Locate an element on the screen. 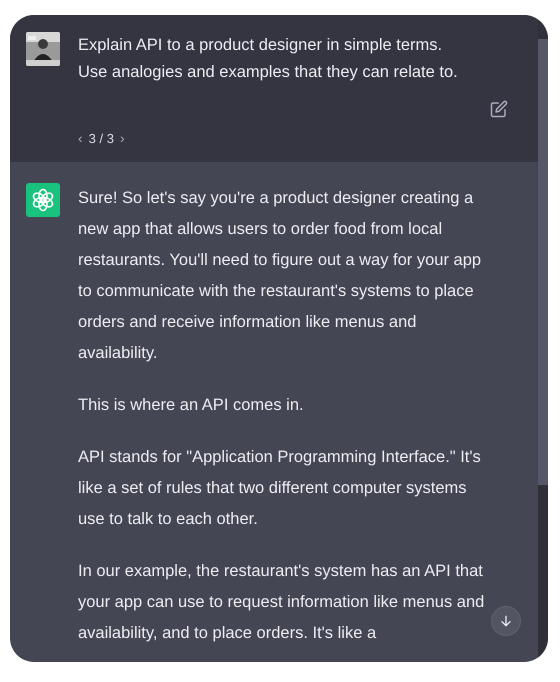 The height and width of the screenshot is (682, 560). edit-icon is located at coordinates (499, 109).